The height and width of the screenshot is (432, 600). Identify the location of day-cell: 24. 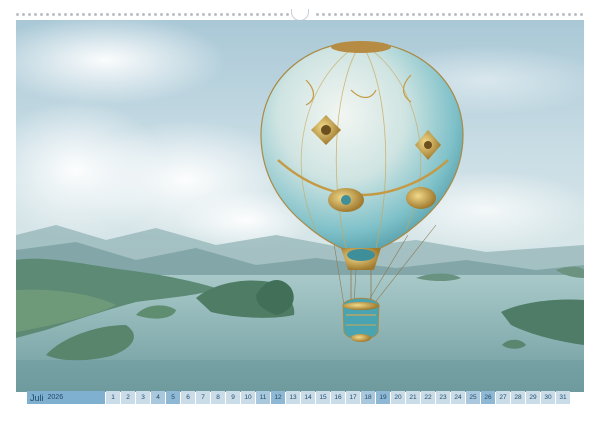
(458, 397).